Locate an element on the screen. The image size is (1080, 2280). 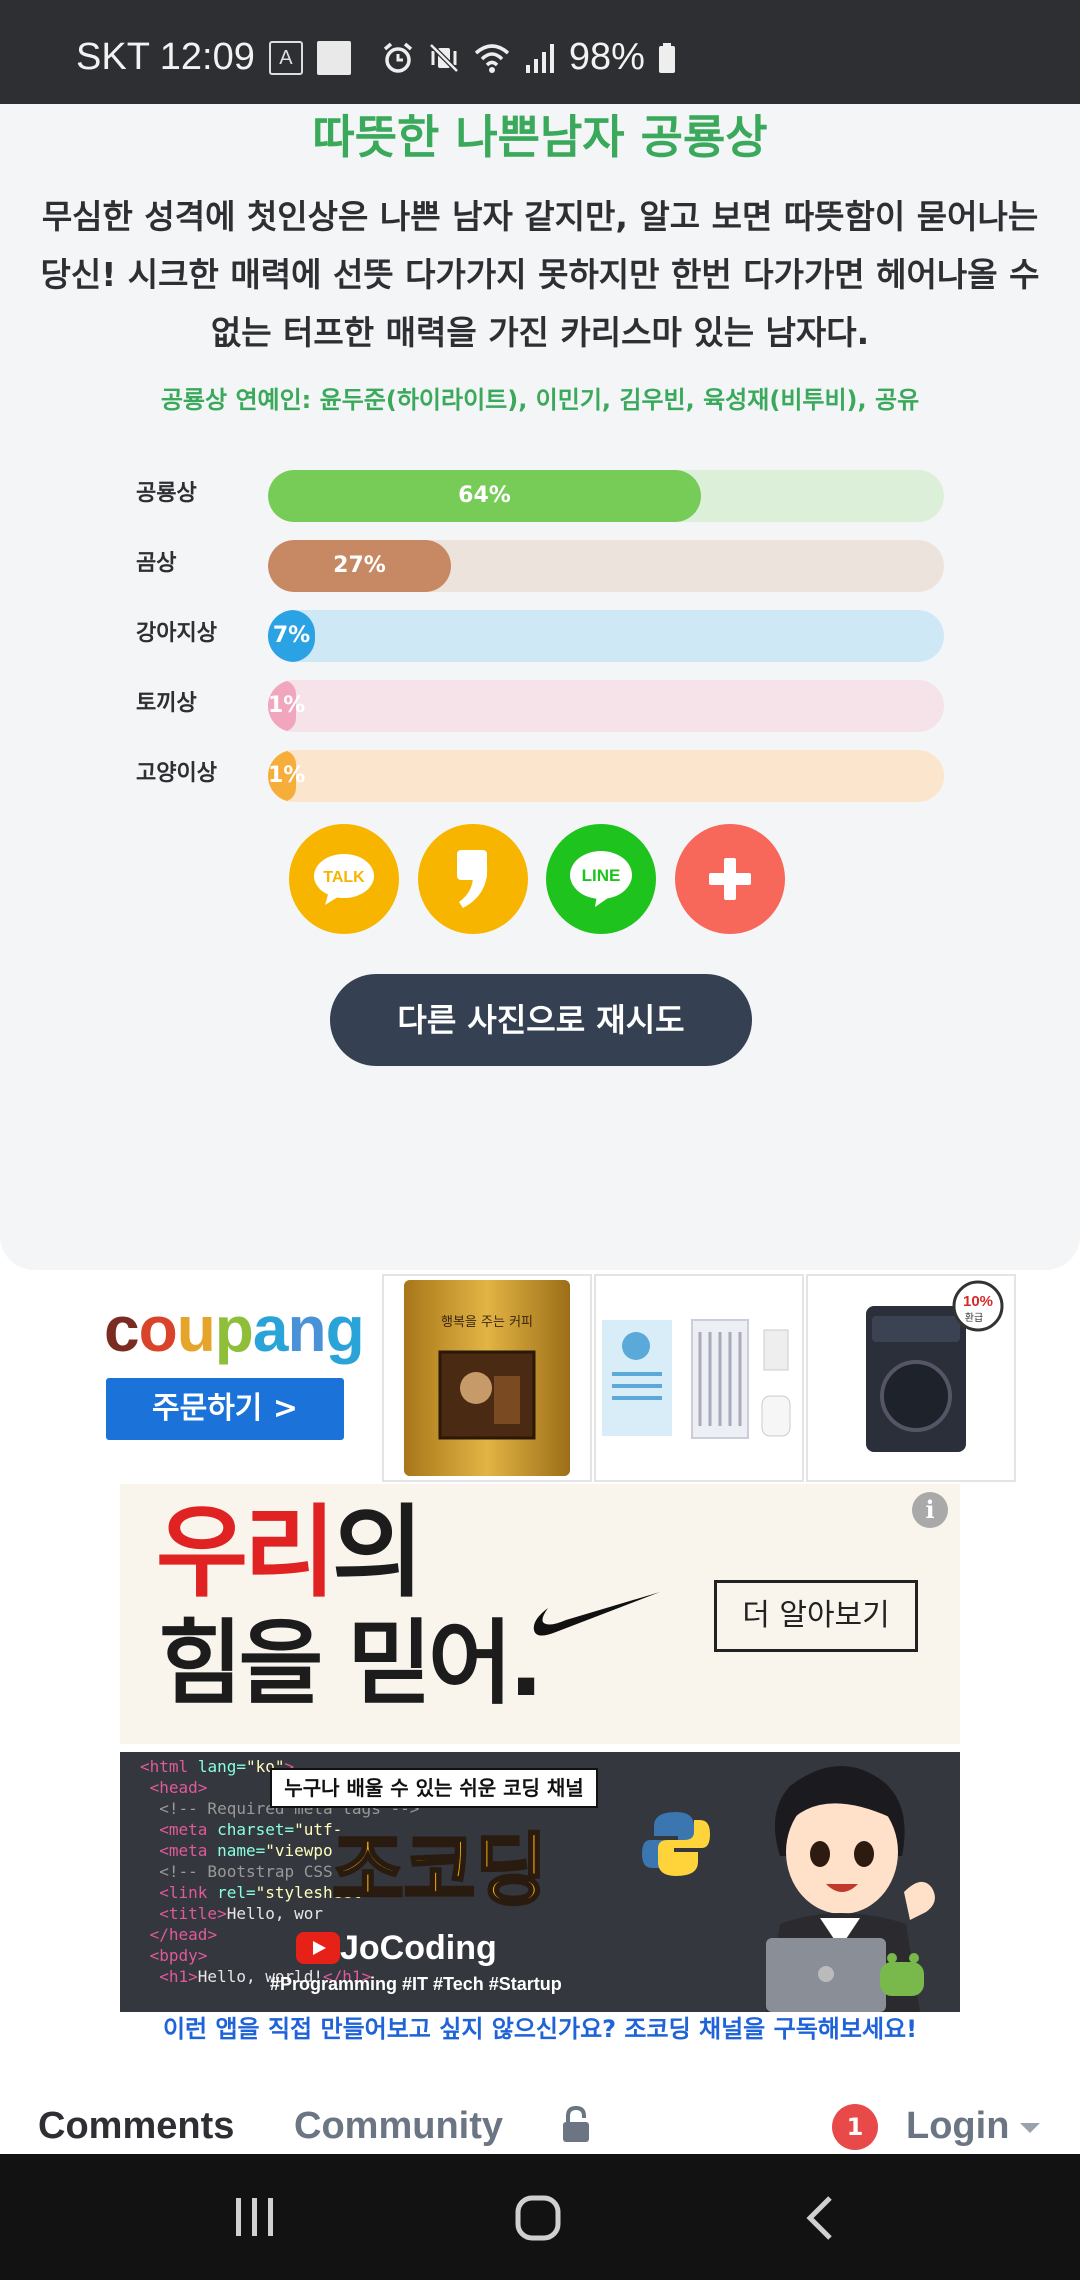
score-label: 곰상 is located at coordinates (156, 563).